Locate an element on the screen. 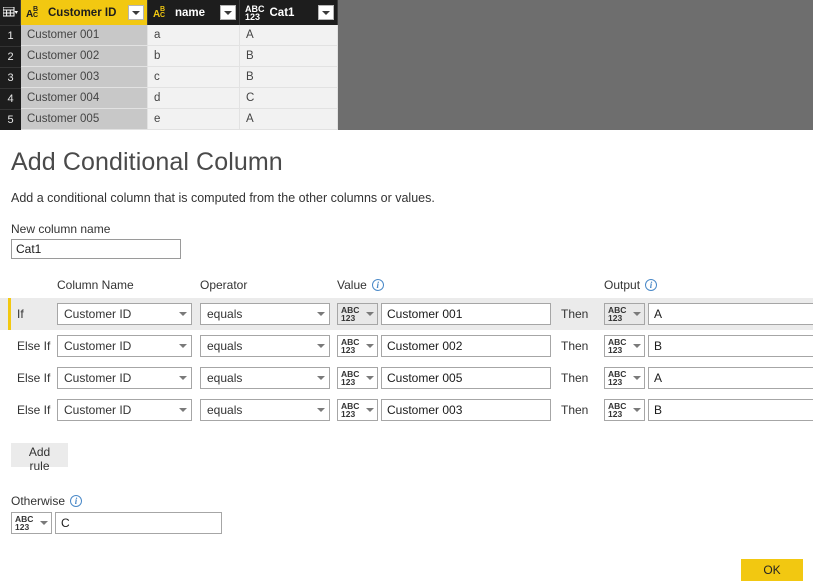 The height and width of the screenshot is (586, 813). table-row: 3 Customer 003 c B is located at coordinates (169, 77).